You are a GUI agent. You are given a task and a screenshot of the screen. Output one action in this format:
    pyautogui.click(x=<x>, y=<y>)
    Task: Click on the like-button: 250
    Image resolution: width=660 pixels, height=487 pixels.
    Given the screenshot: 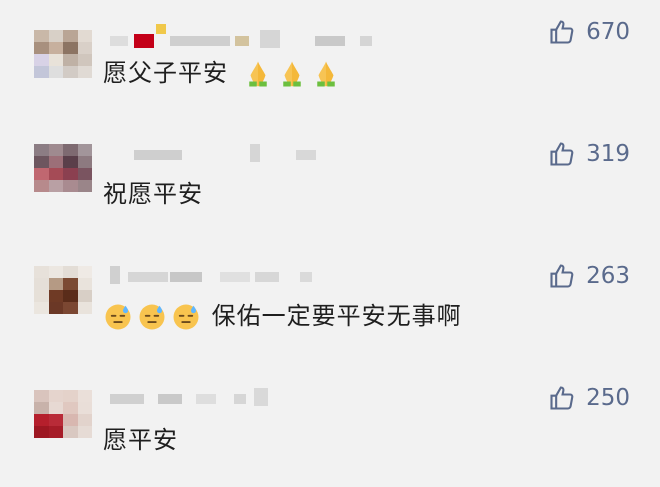 What is the action you would take?
    pyautogui.click(x=589, y=398)
    